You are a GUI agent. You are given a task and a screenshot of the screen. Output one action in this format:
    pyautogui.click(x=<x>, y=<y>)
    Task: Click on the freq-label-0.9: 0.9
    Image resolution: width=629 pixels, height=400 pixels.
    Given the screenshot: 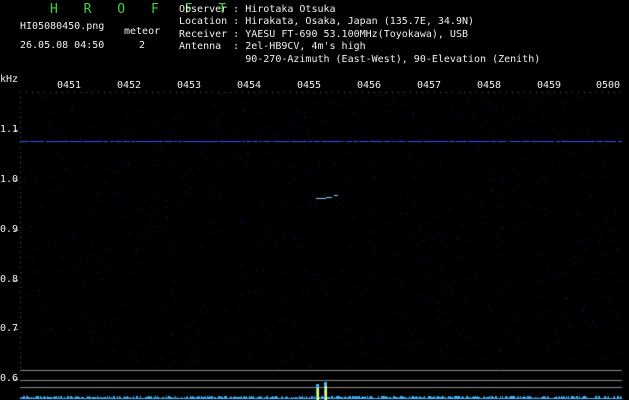 What is the action you would take?
    pyautogui.click(x=9, y=229)
    